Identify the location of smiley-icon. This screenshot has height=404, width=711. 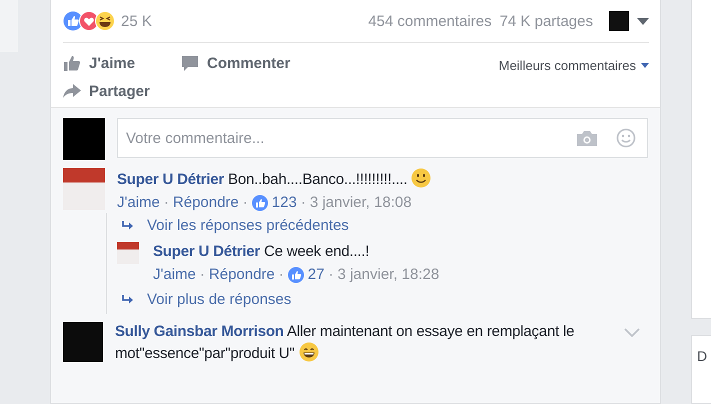
(626, 138).